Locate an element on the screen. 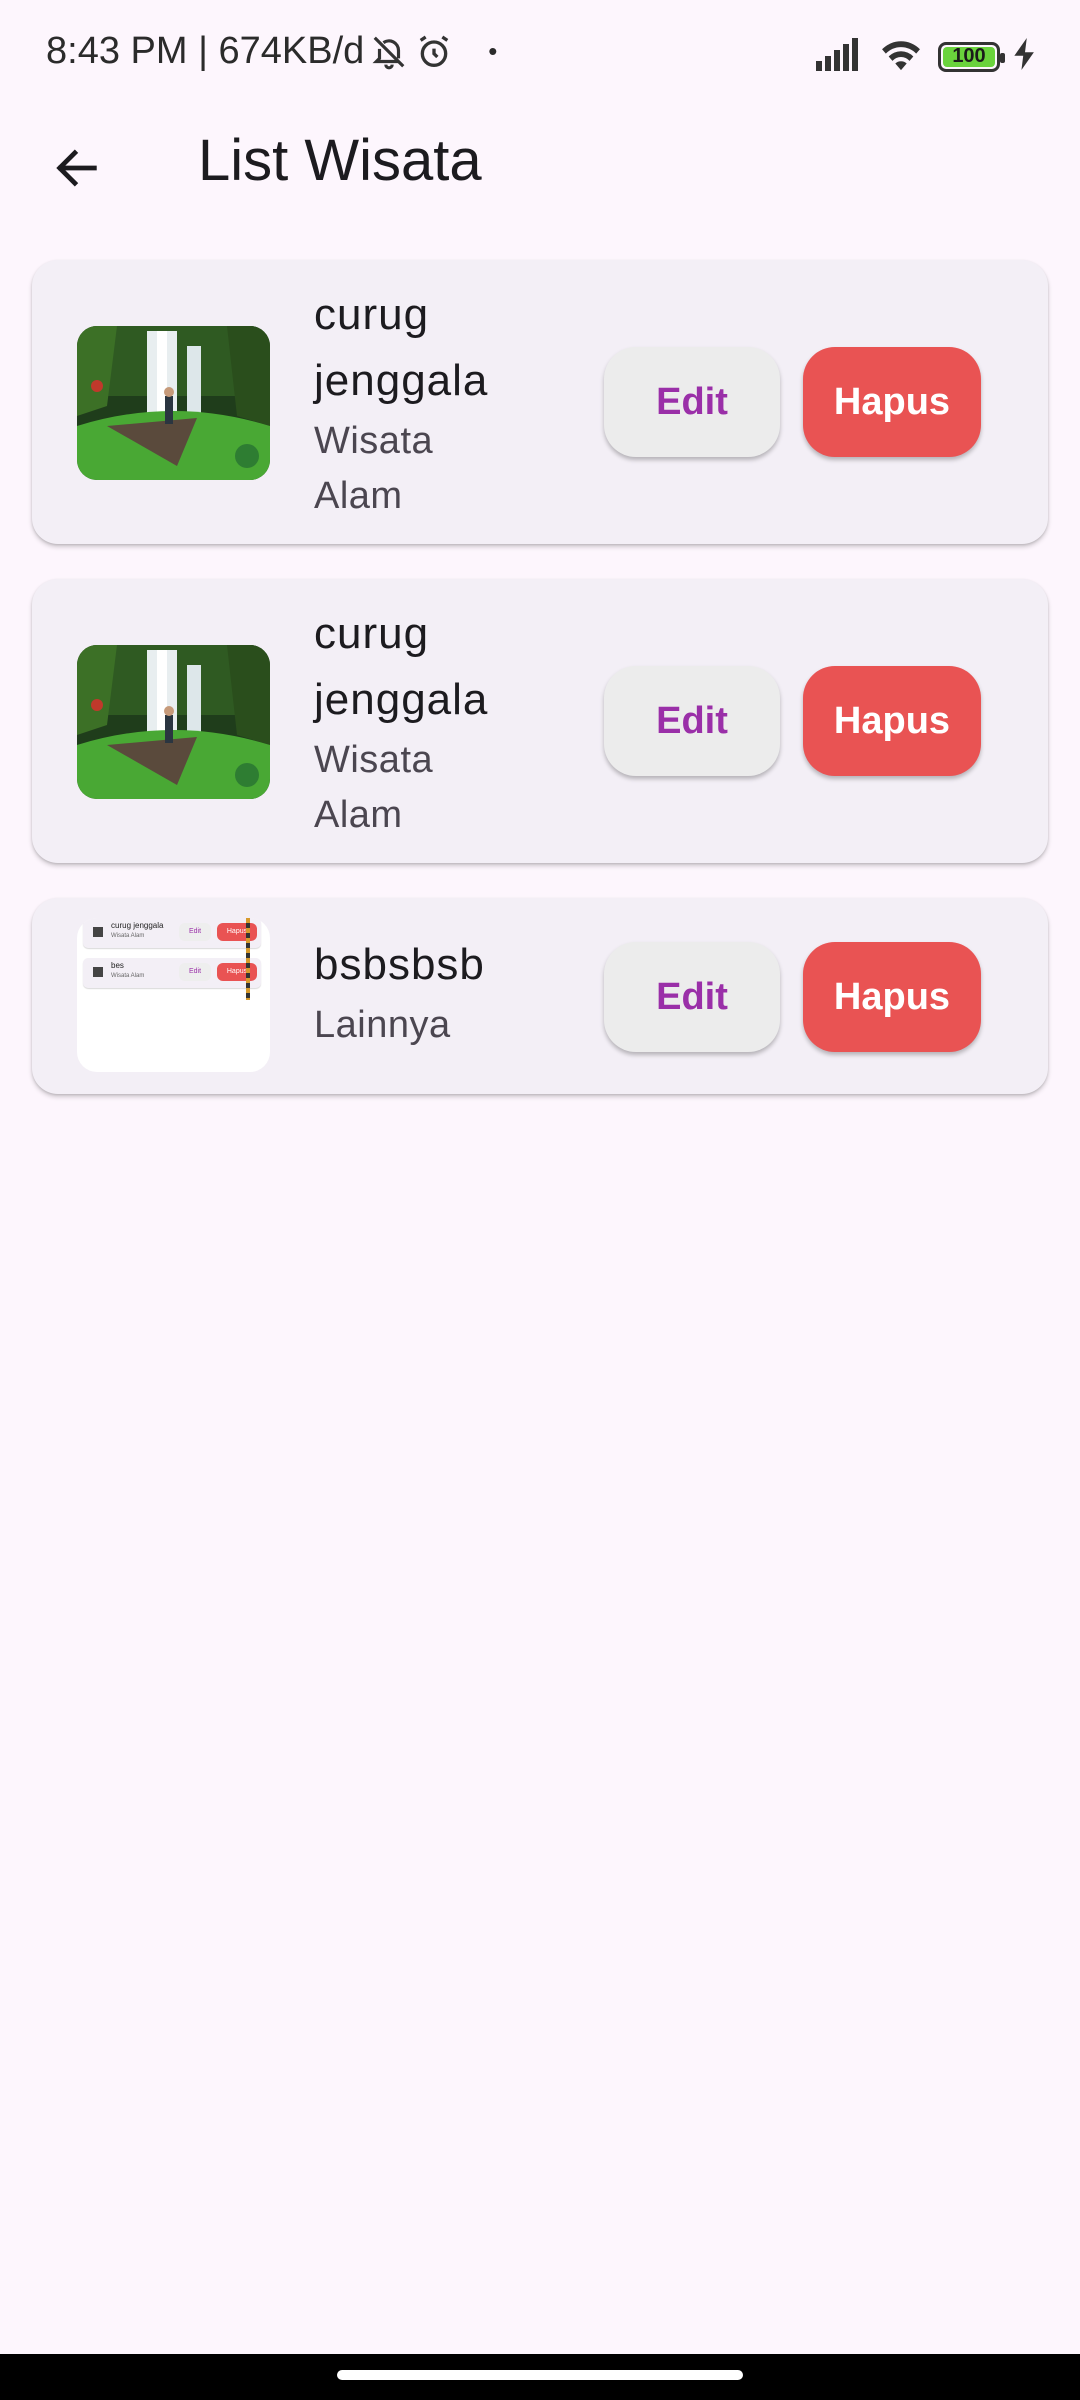  bell-off-icon is located at coordinates (389, 52).